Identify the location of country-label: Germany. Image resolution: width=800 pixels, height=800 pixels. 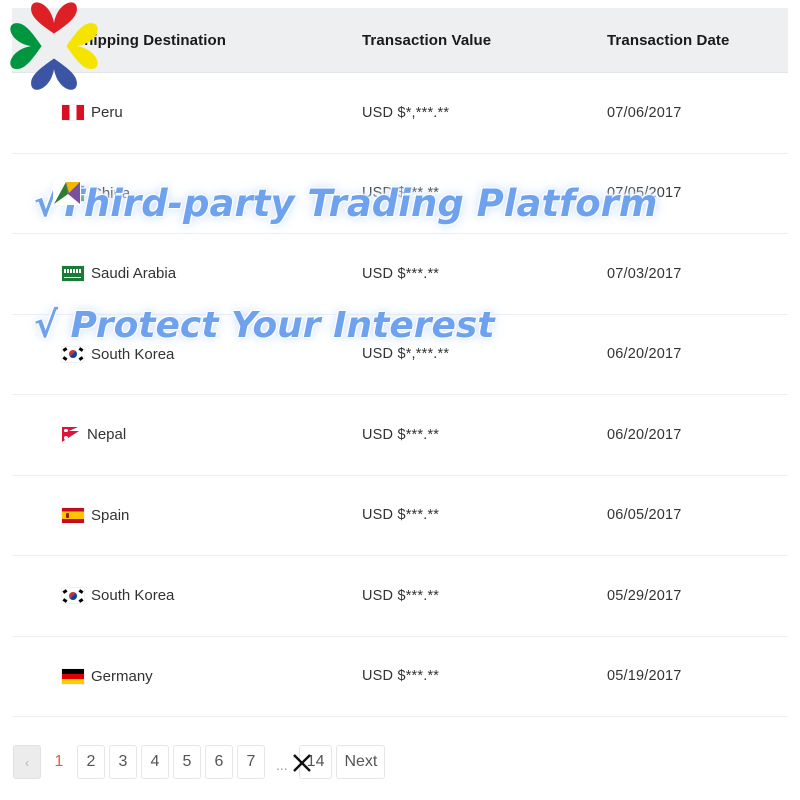
(122, 676).